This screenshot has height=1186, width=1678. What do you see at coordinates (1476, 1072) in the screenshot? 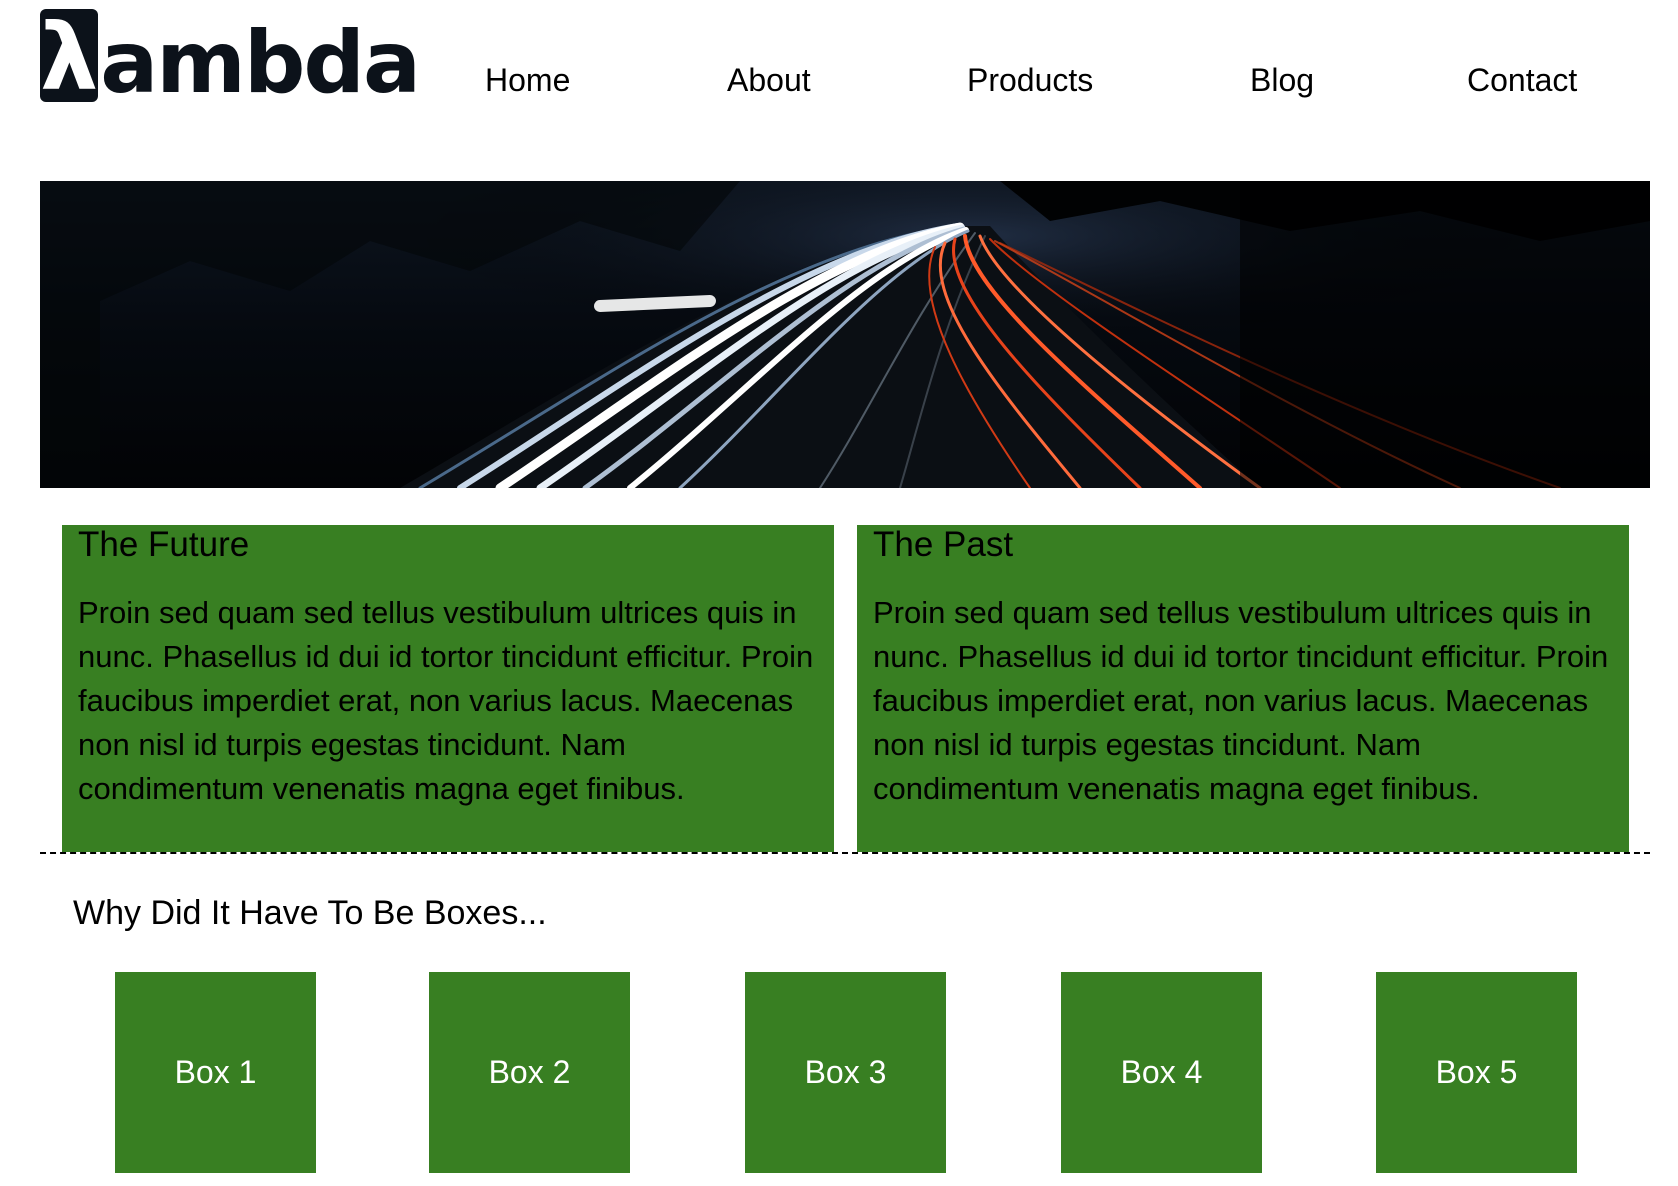
I see `box-5: Box 5` at bounding box center [1476, 1072].